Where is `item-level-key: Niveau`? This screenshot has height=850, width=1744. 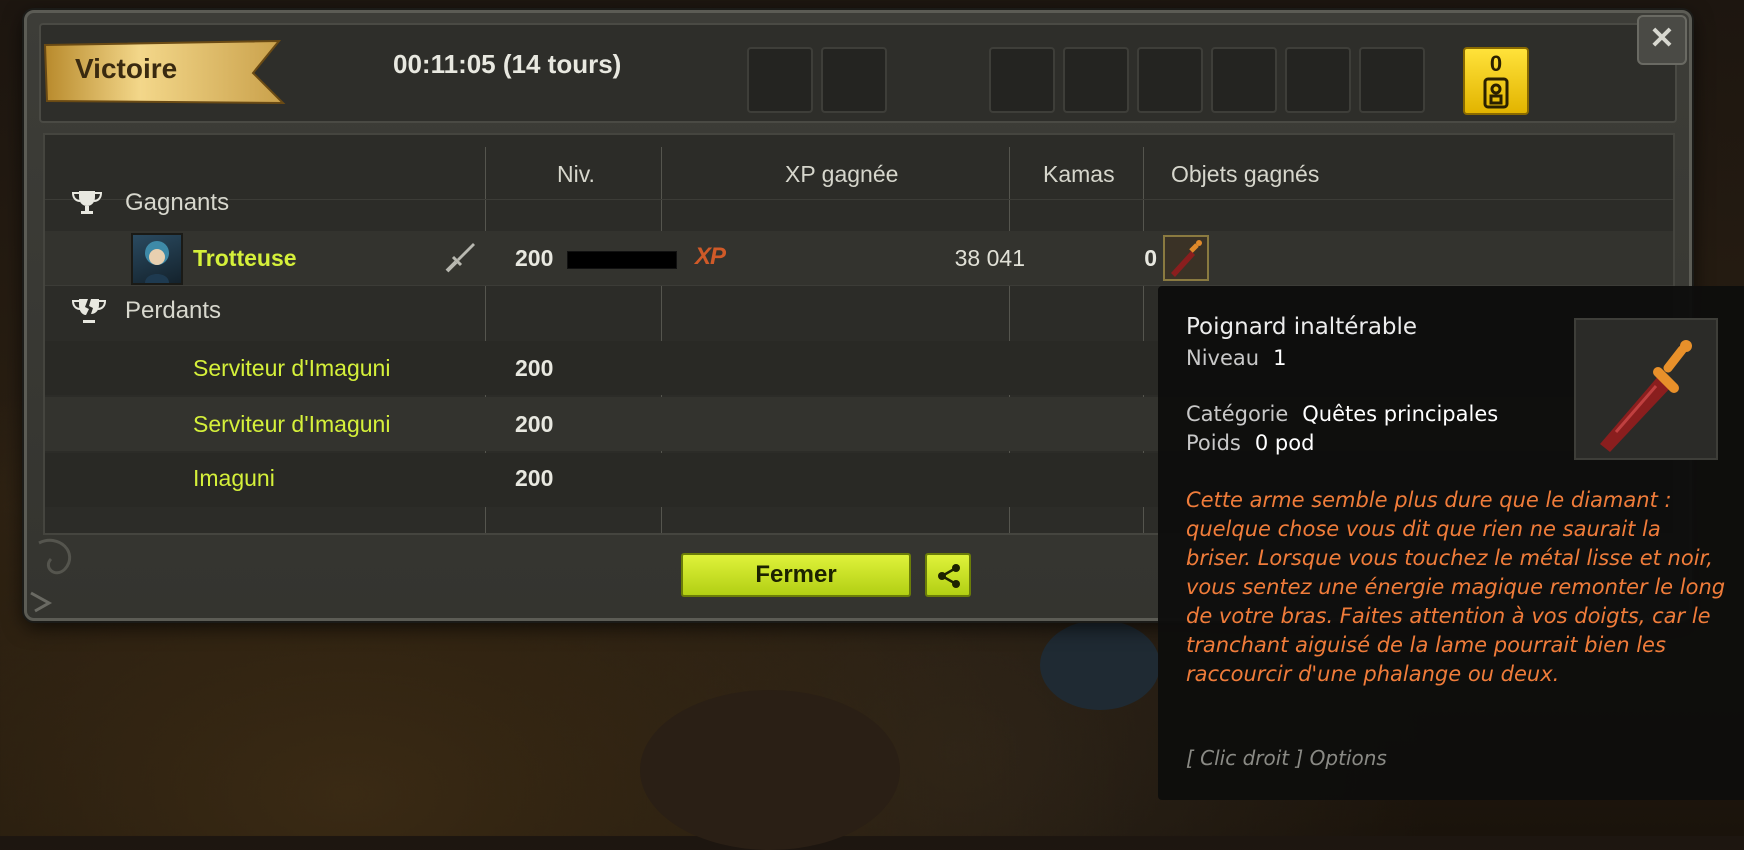 item-level-key: Niveau is located at coordinates (1223, 358).